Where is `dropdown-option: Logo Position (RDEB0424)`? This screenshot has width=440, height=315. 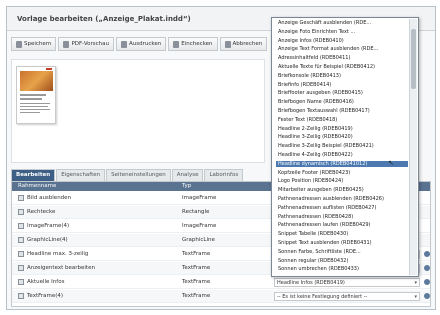 dropdown-option: Logo Position (RDEB0424) is located at coordinates (342, 181).